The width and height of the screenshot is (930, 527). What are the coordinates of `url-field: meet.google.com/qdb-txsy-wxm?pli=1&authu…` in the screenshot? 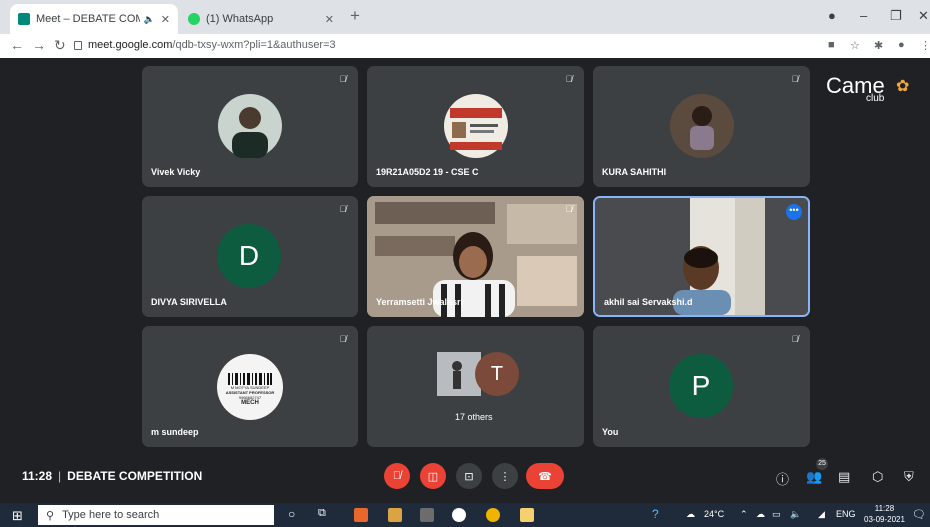 It's located at (212, 45).